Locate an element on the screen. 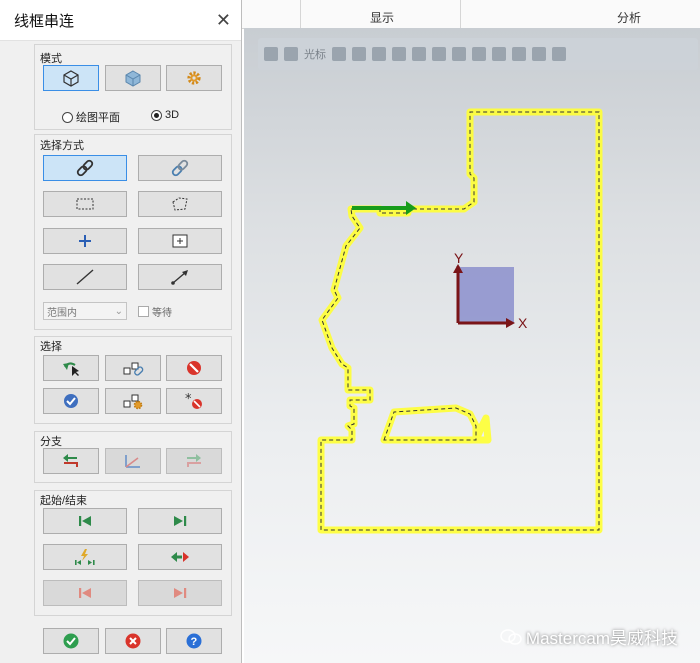  wait-checkbox: 等待 is located at coordinates (155, 311).